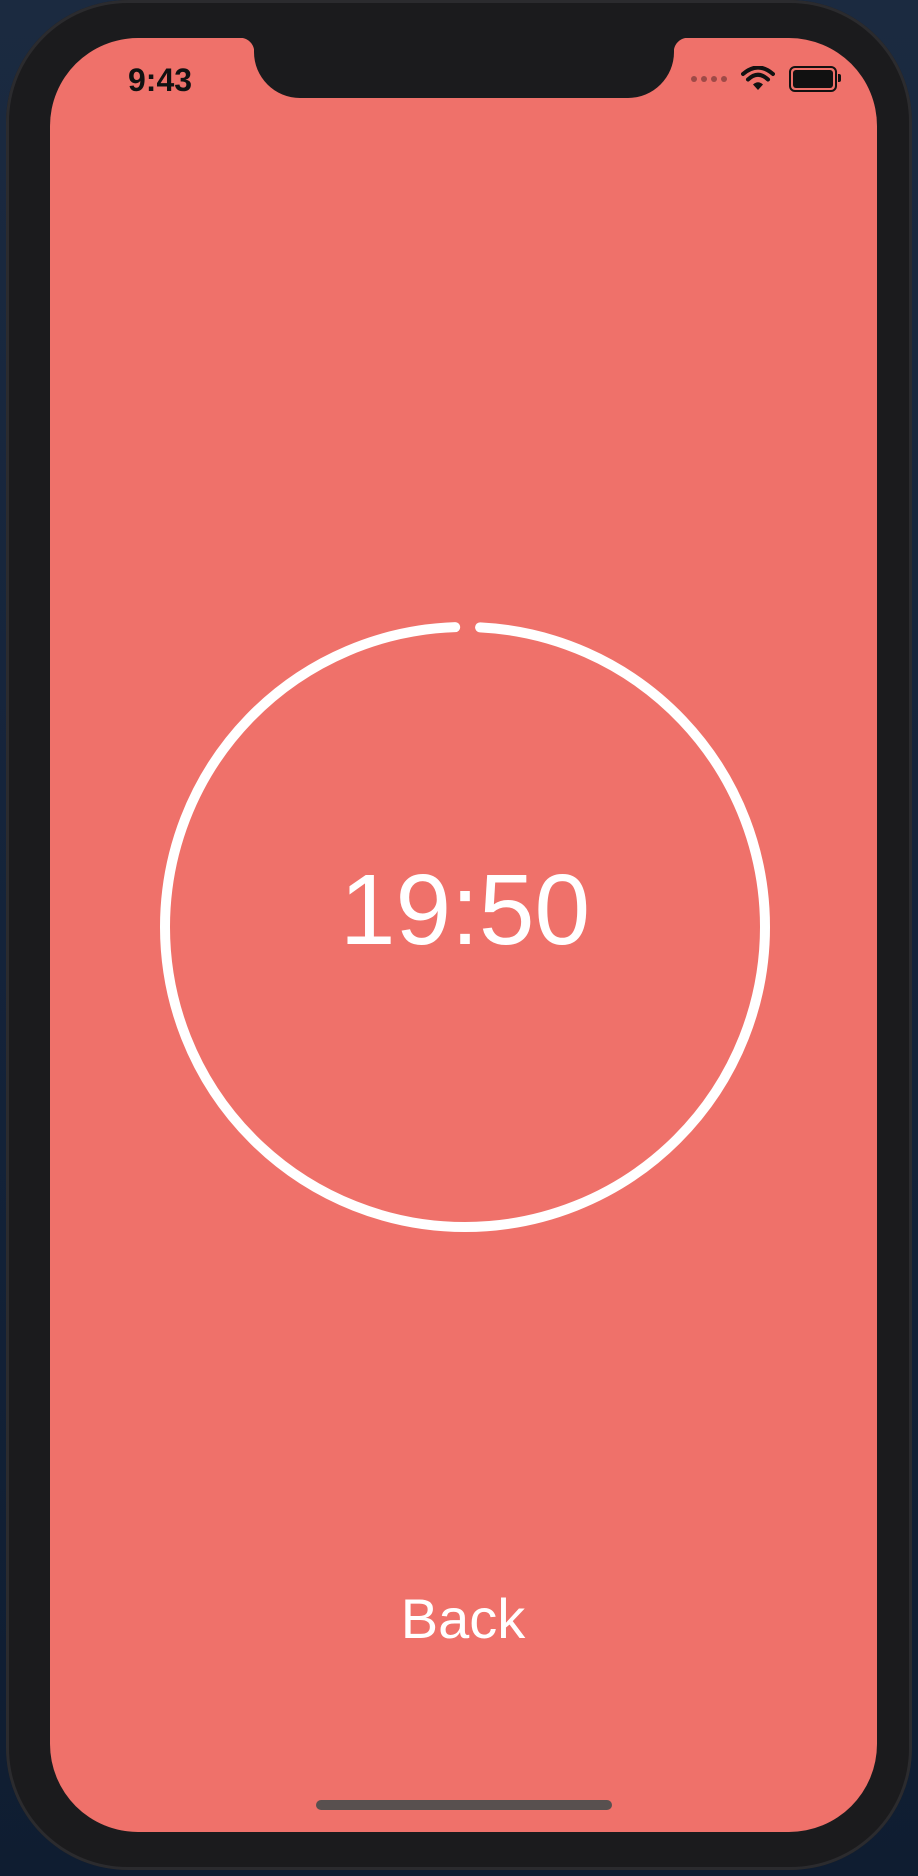 The height and width of the screenshot is (1876, 918). Describe the element at coordinates (464, 1805) in the screenshot. I see `home-indicator` at that location.